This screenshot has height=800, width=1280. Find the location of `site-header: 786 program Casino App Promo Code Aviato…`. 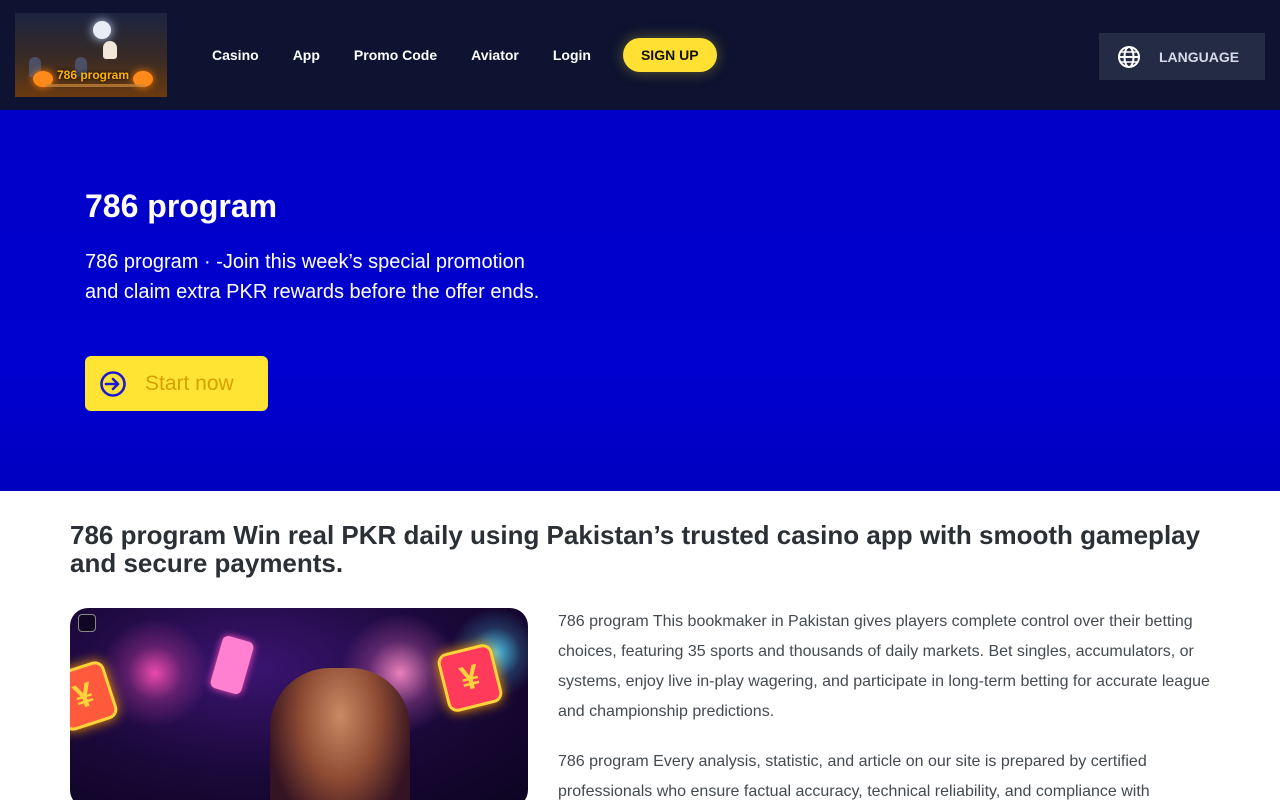

site-header: 786 program Casino App Promo Code Aviato… is located at coordinates (640, 55).